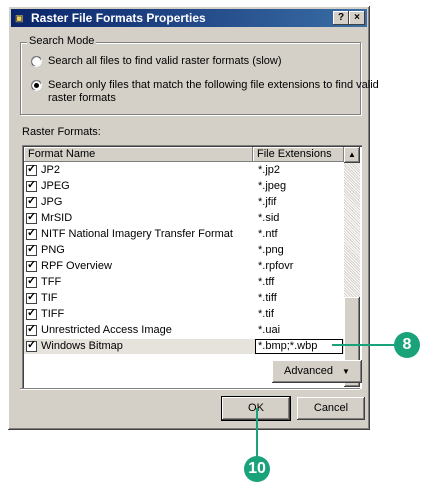 Image resolution: width=421 pixels, height=485 pixels. Describe the element at coordinates (266, 314) in the screenshot. I see `format-extension: *.tif` at that location.